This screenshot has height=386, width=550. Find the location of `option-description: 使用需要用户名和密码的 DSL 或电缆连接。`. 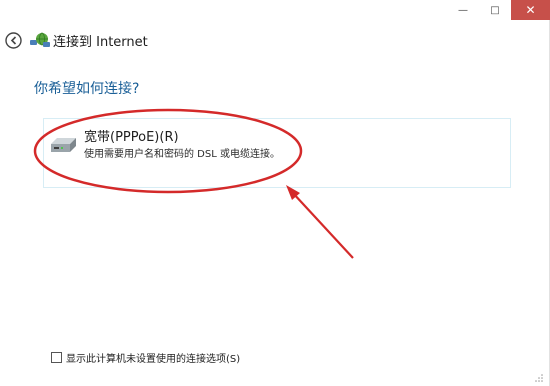

option-description: 使用需要用户名和密码的 DSL 或电缆连接。 is located at coordinates (182, 154).